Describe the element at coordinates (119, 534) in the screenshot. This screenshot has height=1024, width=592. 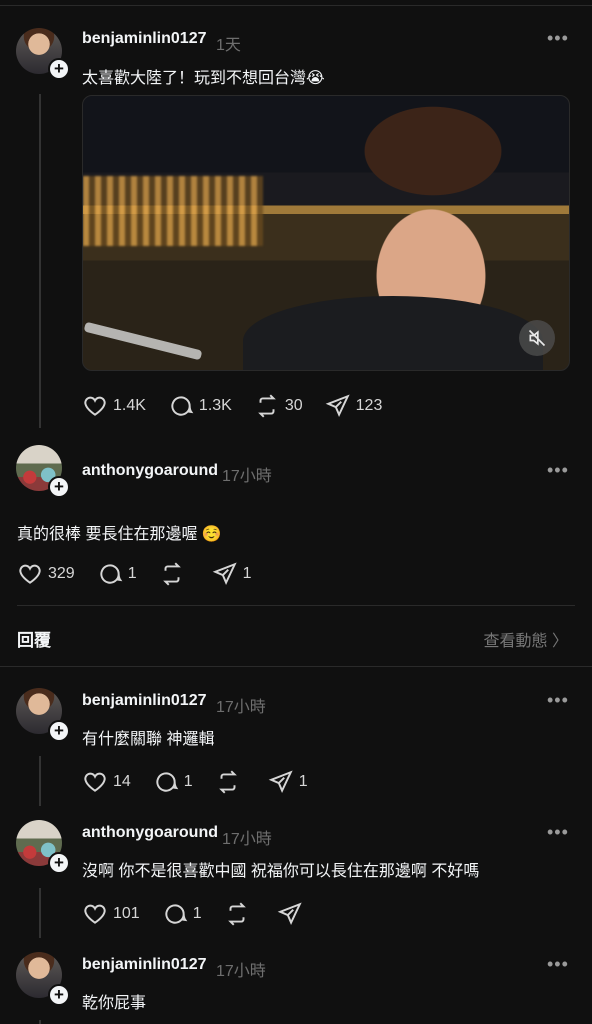
I see `comment-text: 真的很棒 要長住在那邊喔 ☺️` at that location.